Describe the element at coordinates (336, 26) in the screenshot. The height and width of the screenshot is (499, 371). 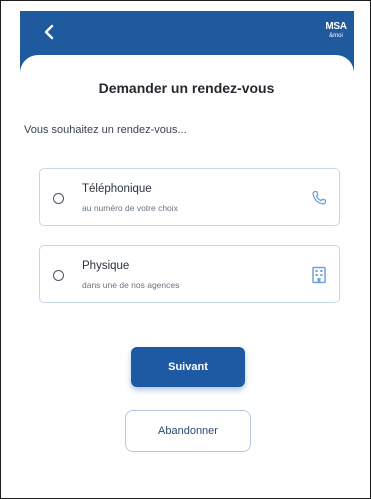
I see `logo-line1: MSA` at that location.